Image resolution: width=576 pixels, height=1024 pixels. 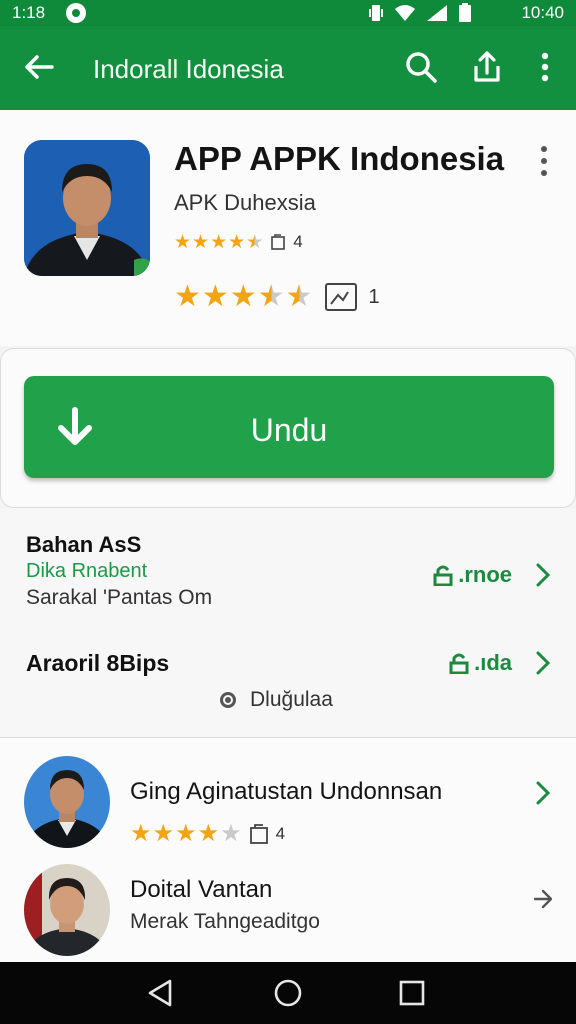 I want to click on app-title: APP APPK Indonesia, so click(x=339, y=158).